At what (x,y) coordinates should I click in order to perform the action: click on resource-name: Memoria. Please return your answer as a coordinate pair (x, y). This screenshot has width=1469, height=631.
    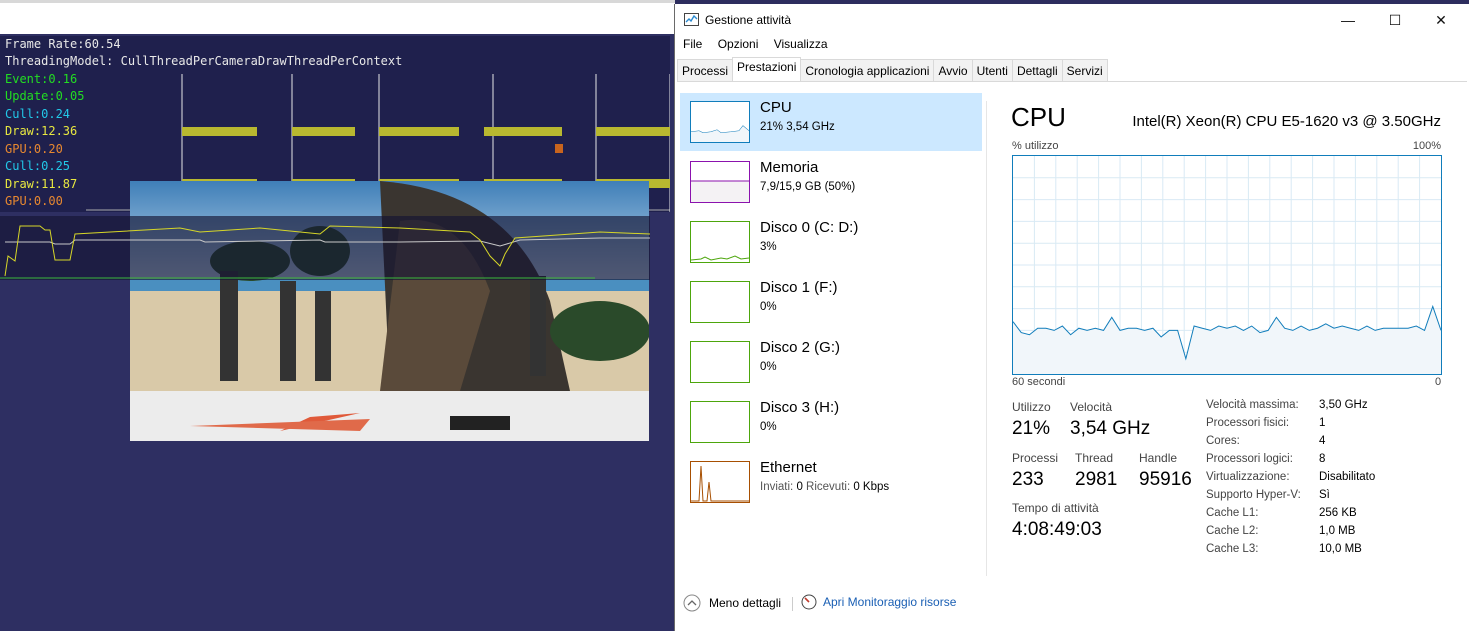
    Looking at the image, I should click on (789, 167).